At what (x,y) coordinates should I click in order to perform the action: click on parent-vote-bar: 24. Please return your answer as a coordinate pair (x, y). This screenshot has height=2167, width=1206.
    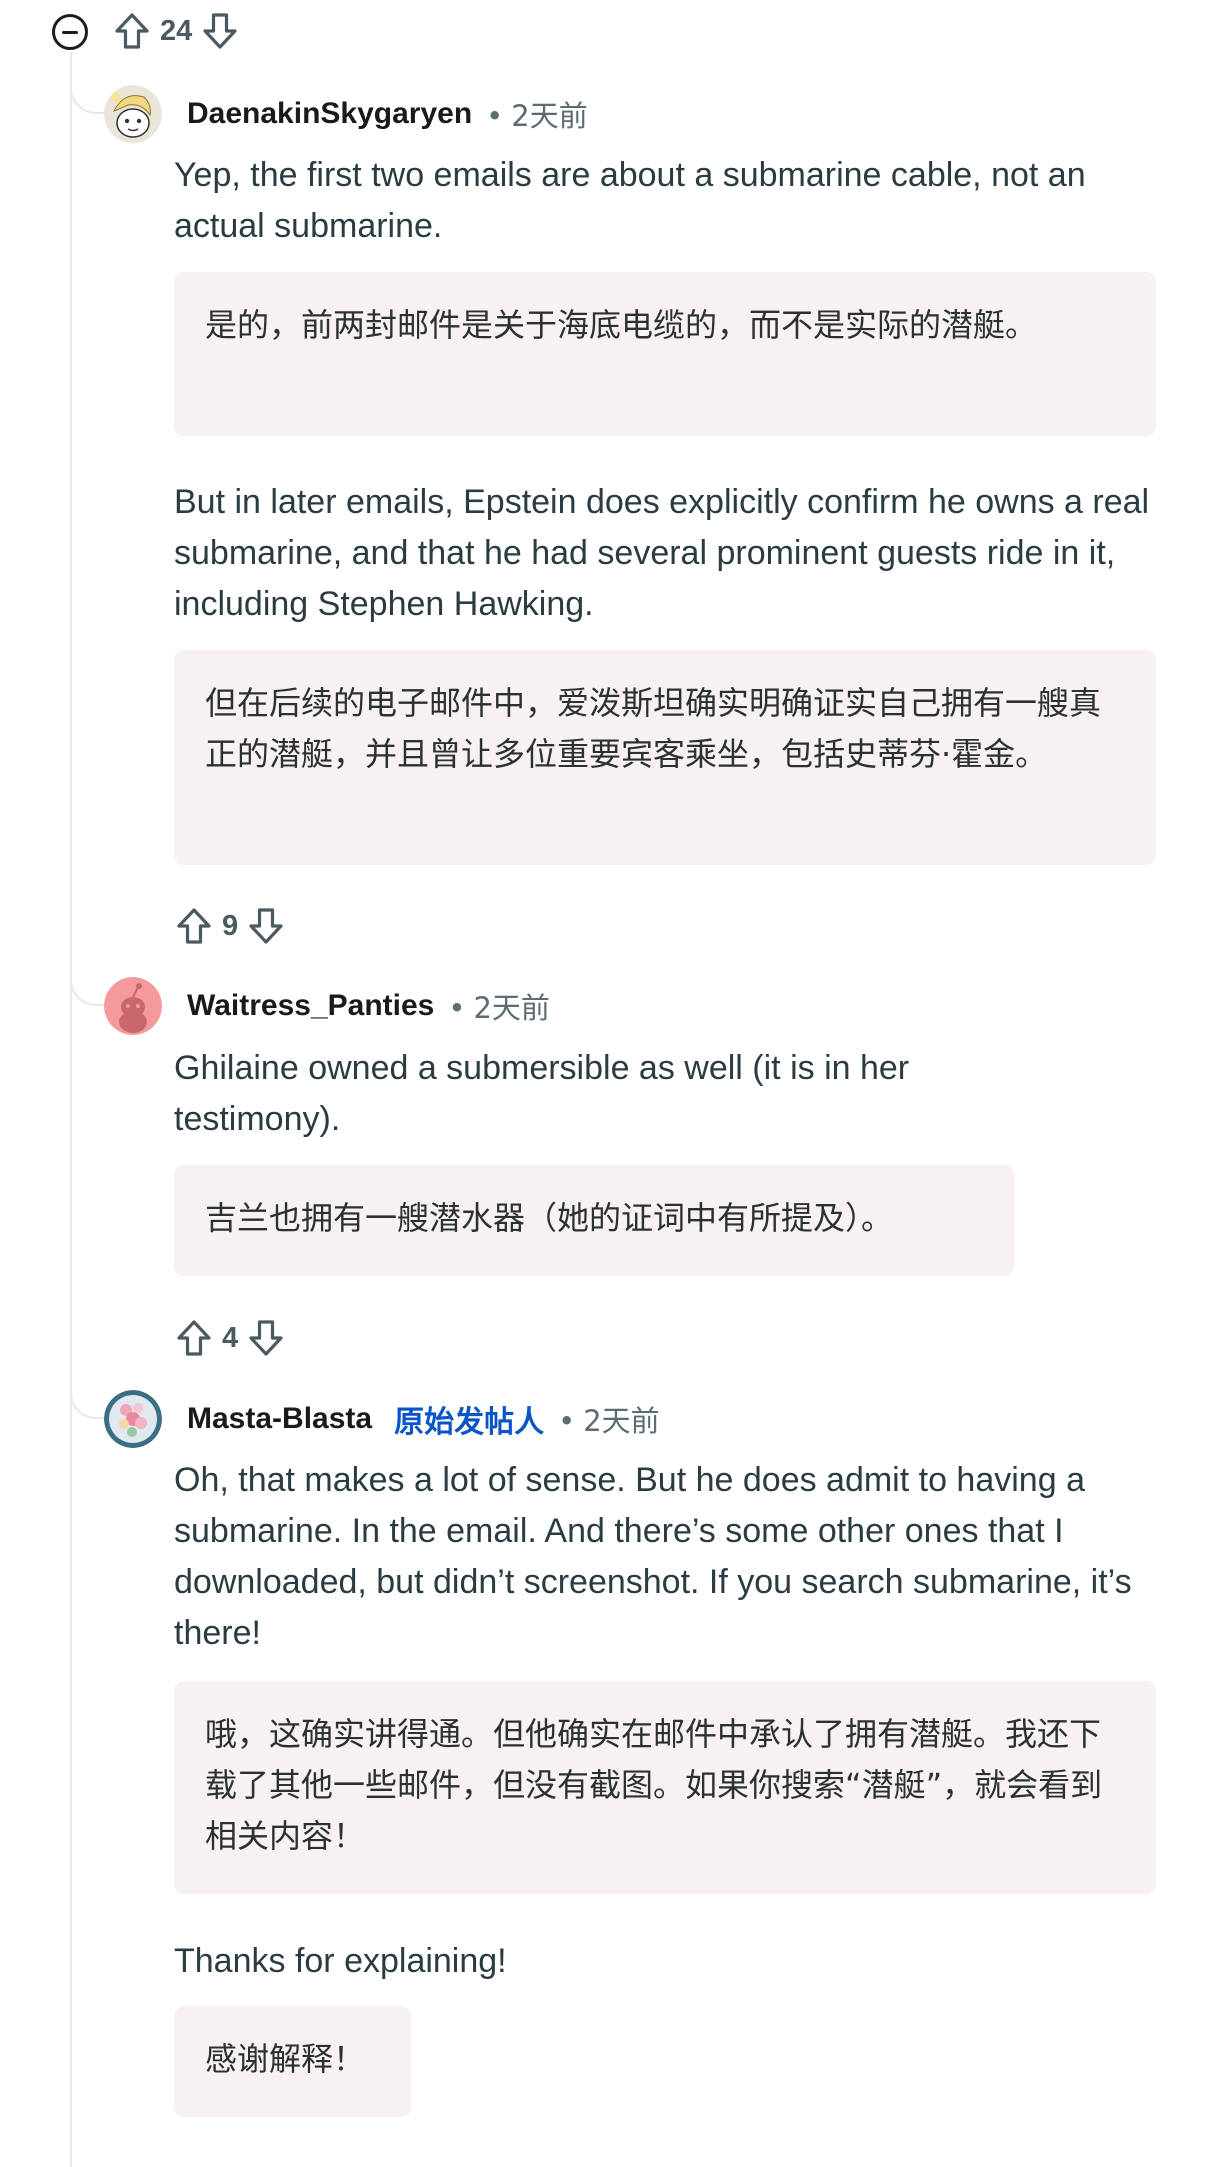
    Looking at the image, I should click on (176, 31).